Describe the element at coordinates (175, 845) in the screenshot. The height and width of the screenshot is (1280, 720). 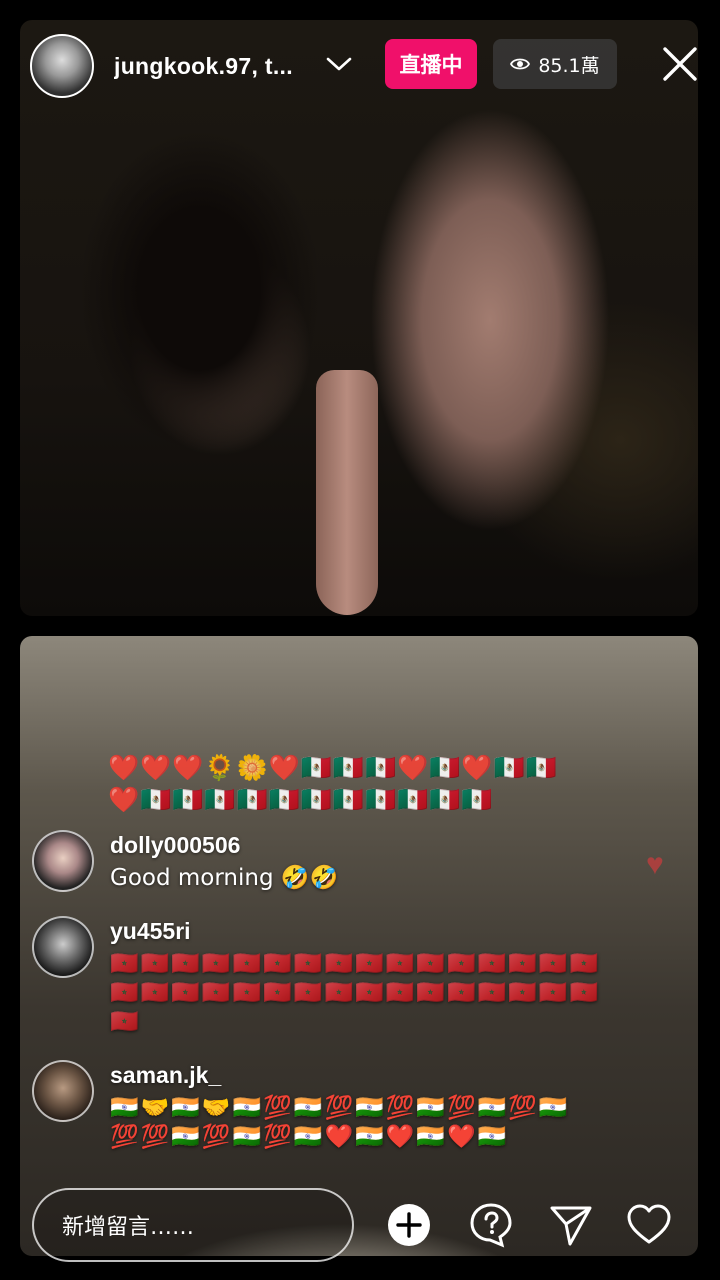
I see `comment-username: dolly000506` at that location.